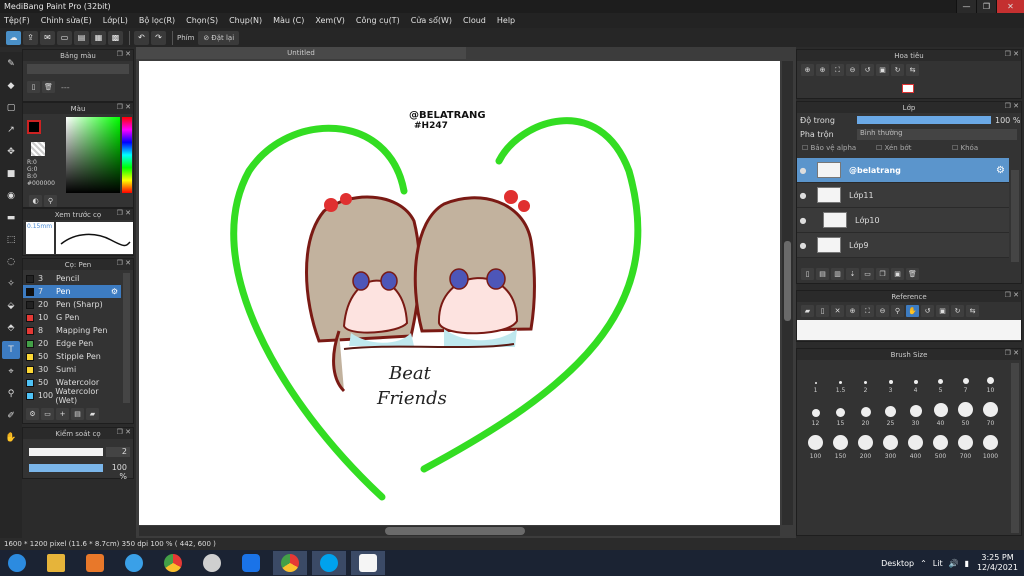 This screenshot has width=1024, height=576. What do you see at coordinates (81, 37) in the screenshot?
I see `document-icon: ▤` at bounding box center [81, 37].